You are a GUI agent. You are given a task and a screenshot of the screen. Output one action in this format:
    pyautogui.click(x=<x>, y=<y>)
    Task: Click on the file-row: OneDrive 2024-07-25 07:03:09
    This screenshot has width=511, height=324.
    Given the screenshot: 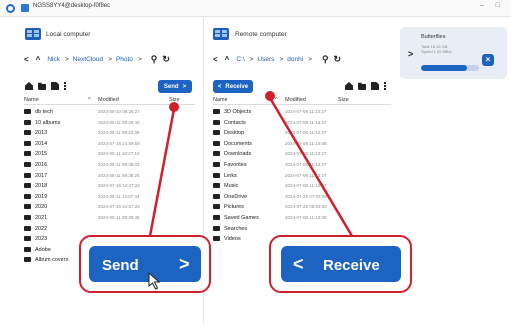 What is the action you would take?
    pyautogui.click(x=302, y=197)
    